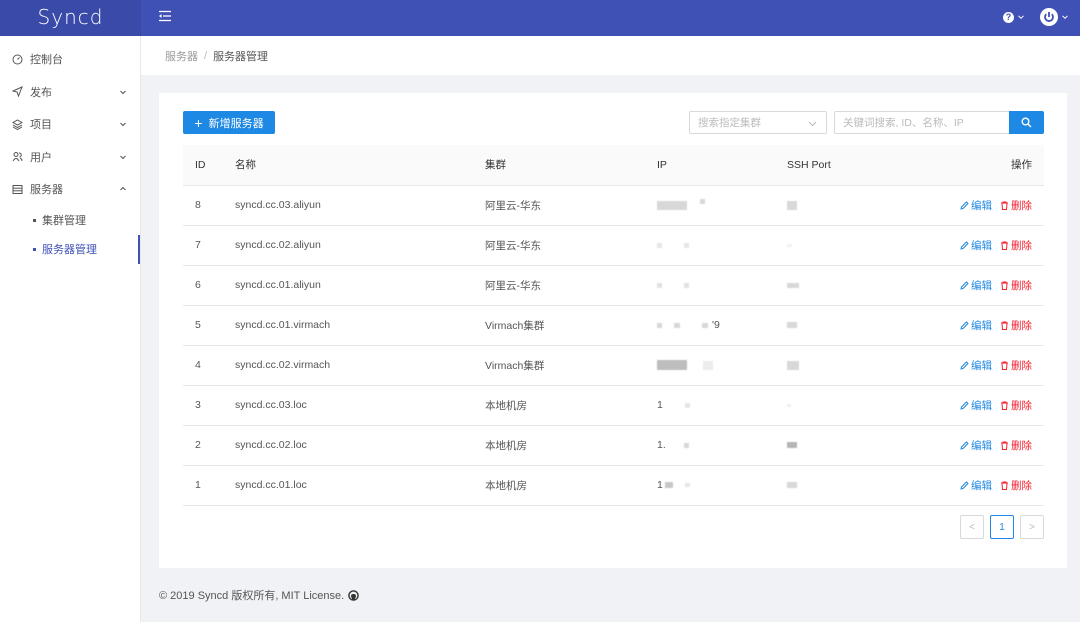  Describe the element at coordinates (1013, 17) in the screenshot. I see `help-menu: ?` at that location.